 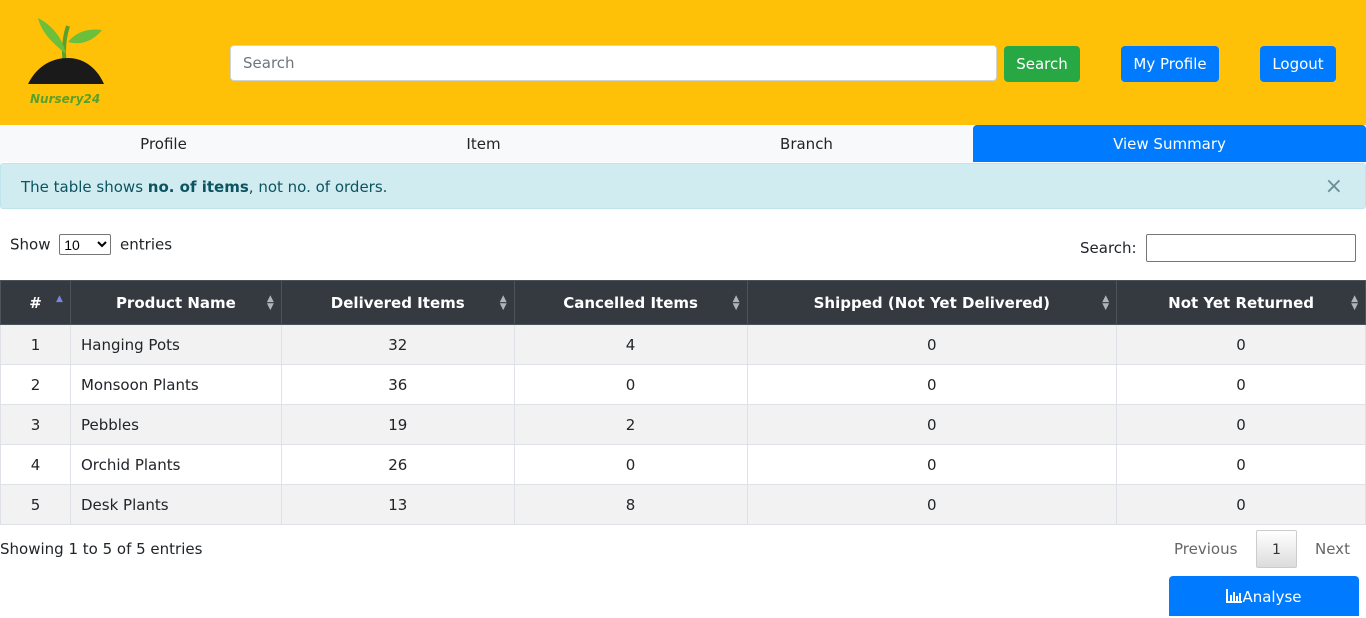 I want to click on cell-delivered: 19, so click(x=397, y=424).